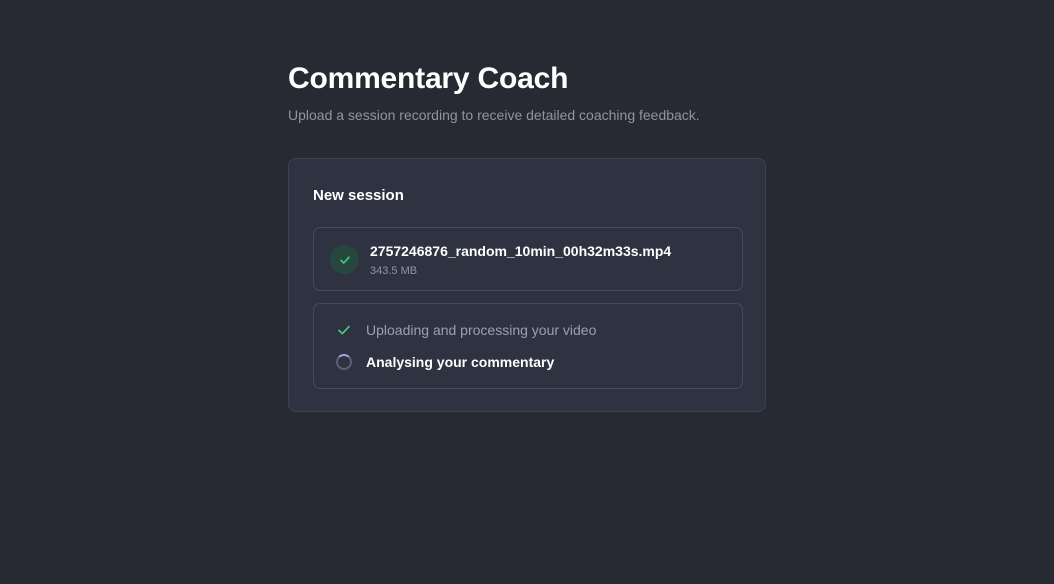  I want to click on step-label: Uploading and processing your video, so click(481, 330).